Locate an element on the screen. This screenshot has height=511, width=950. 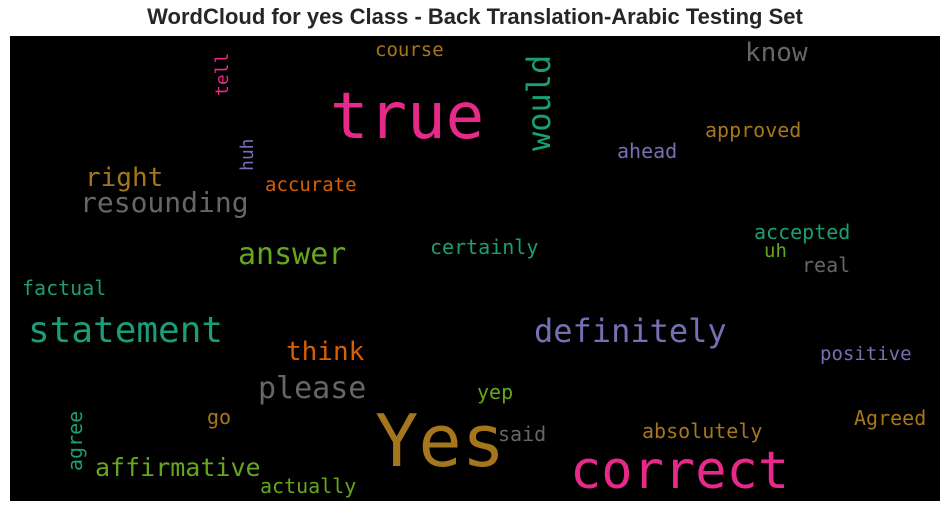
word-real: real is located at coordinates (826, 265).